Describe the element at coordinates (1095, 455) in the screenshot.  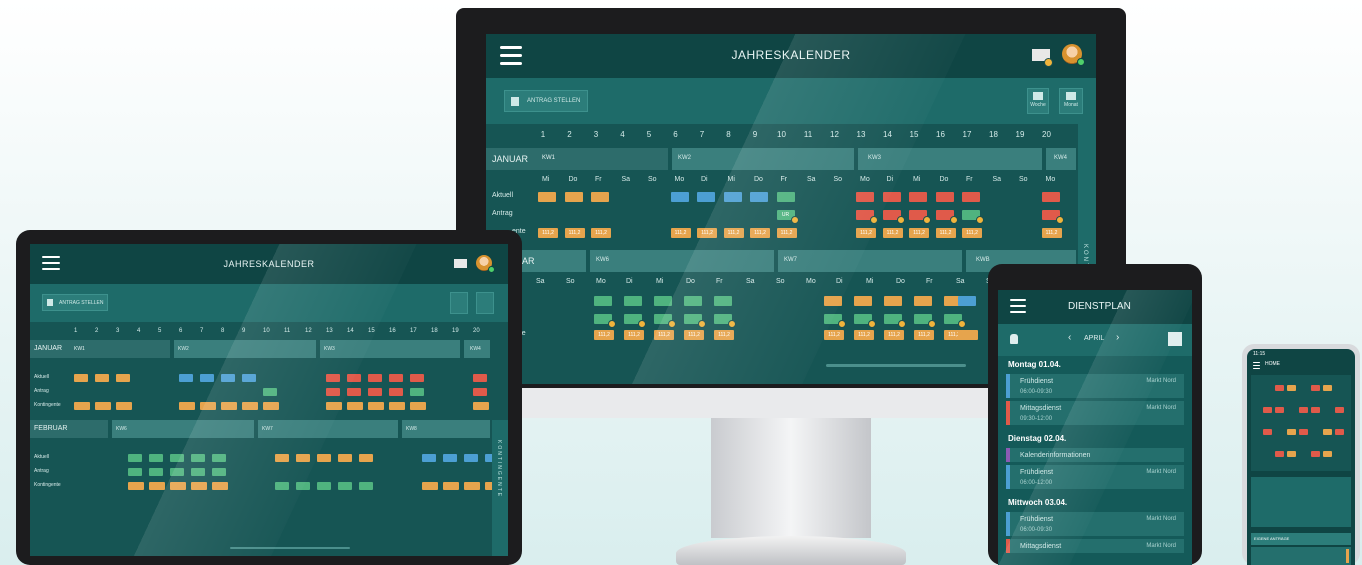
I see `shift-item: Kalenderinformationen` at that location.